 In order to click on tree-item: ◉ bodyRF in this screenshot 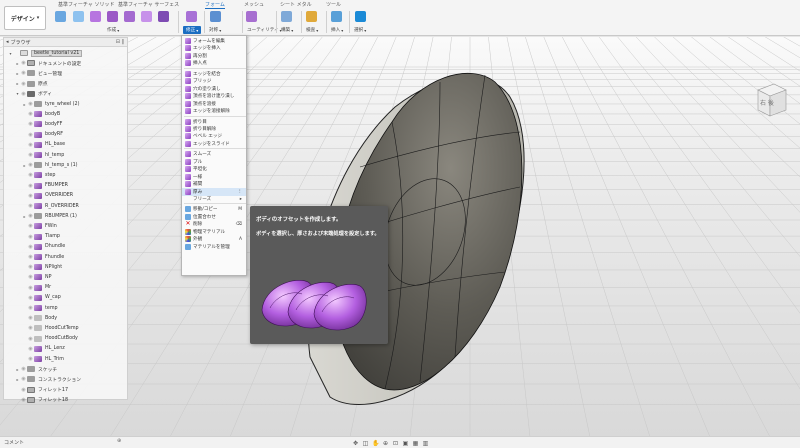, I will do `click(33, 135)`.